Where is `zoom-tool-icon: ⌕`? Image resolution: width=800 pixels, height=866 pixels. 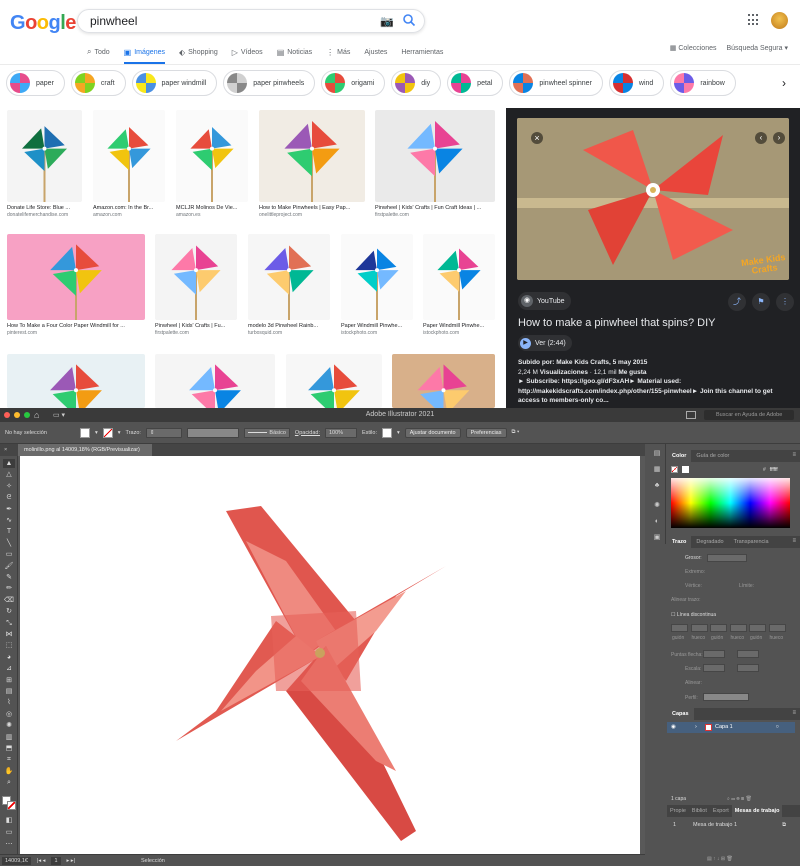 zoom-tool-icon: ⌕ is located at coordinates (9, 782).